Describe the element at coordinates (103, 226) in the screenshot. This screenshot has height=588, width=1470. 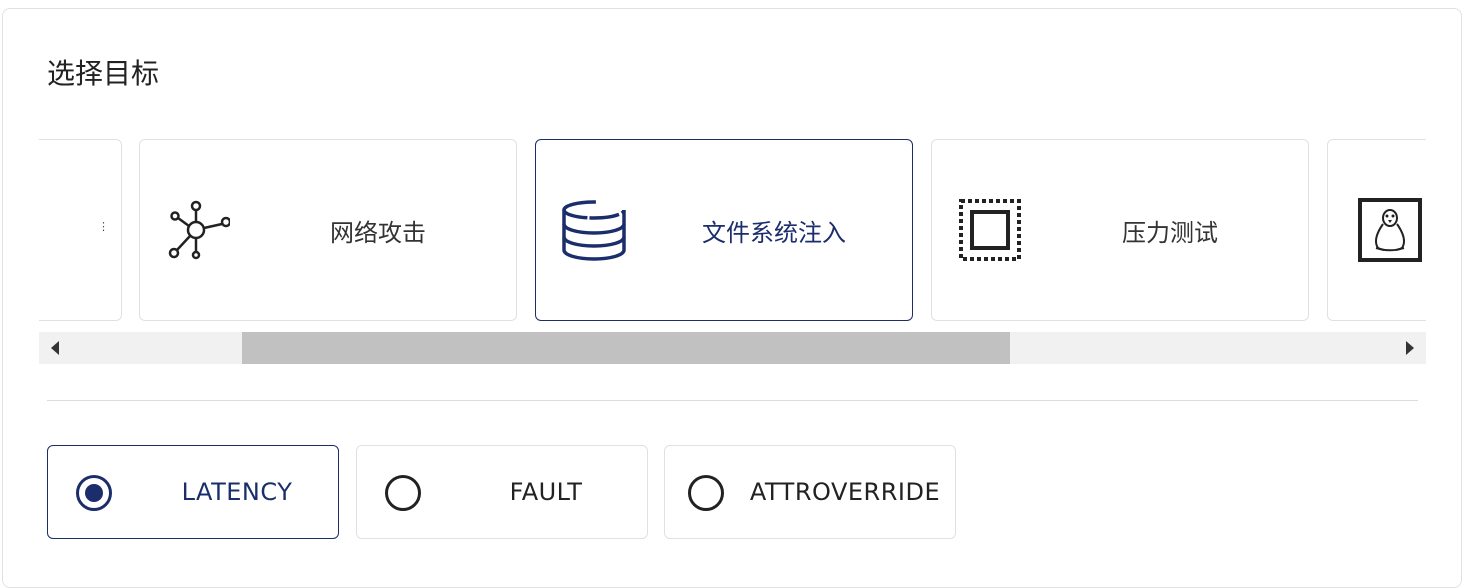
I see `partial-text-icon: ⋮` at that location.